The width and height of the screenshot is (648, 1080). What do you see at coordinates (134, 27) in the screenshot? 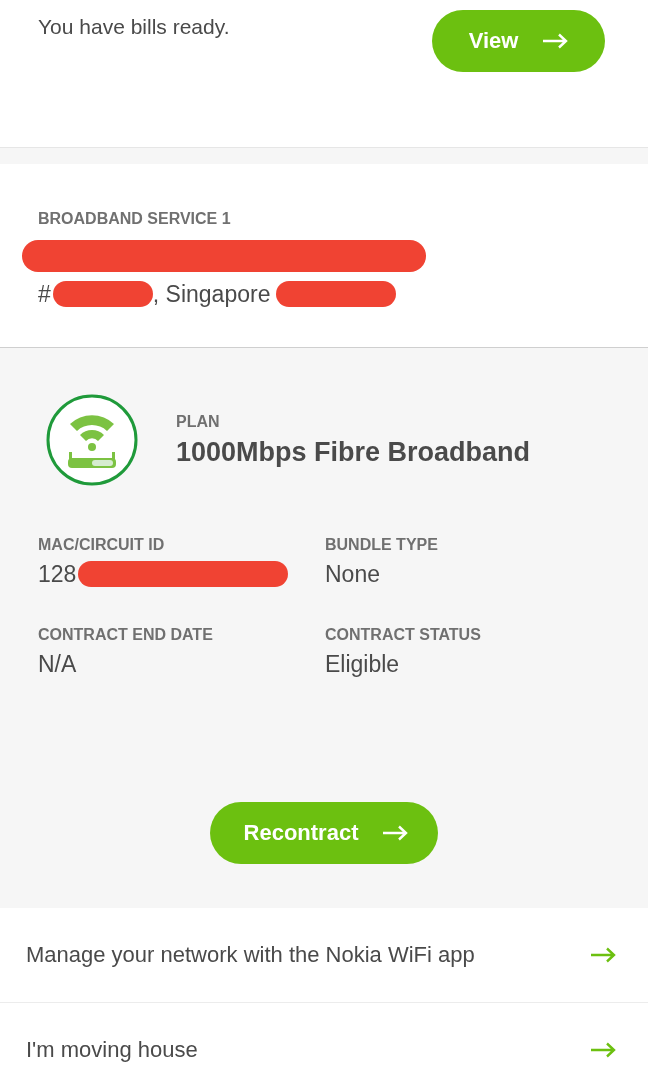
I see `bills-message: You have bills ready.` at bounding box center [134, 27].